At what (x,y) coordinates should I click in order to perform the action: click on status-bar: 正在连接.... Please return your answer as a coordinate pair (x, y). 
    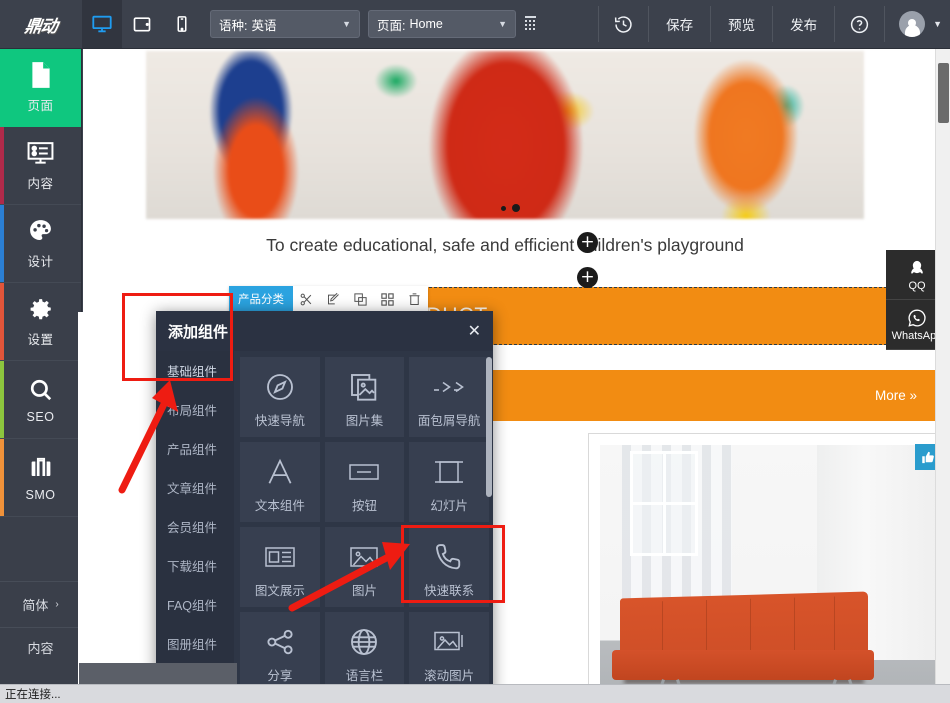
    Looking at the image, I should click on (119, 693).